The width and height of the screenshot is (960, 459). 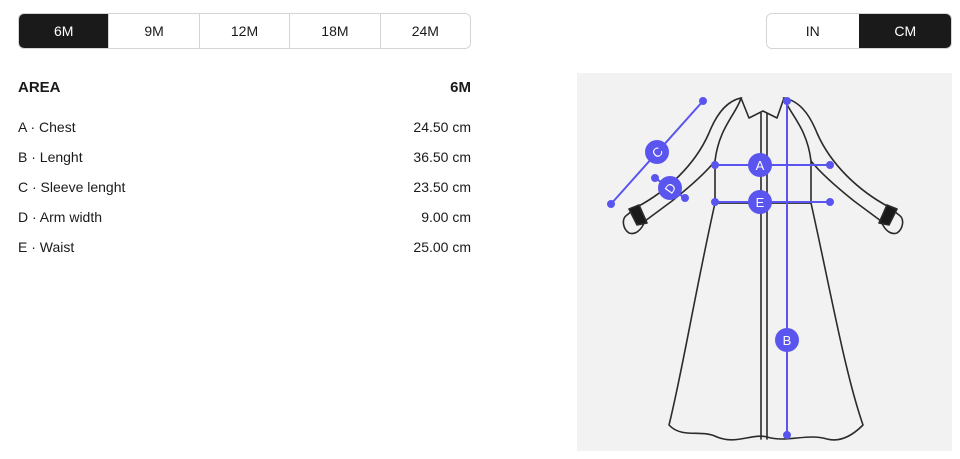 I want to click on tab-size-9m: 9M, so click(x=153, y=31).